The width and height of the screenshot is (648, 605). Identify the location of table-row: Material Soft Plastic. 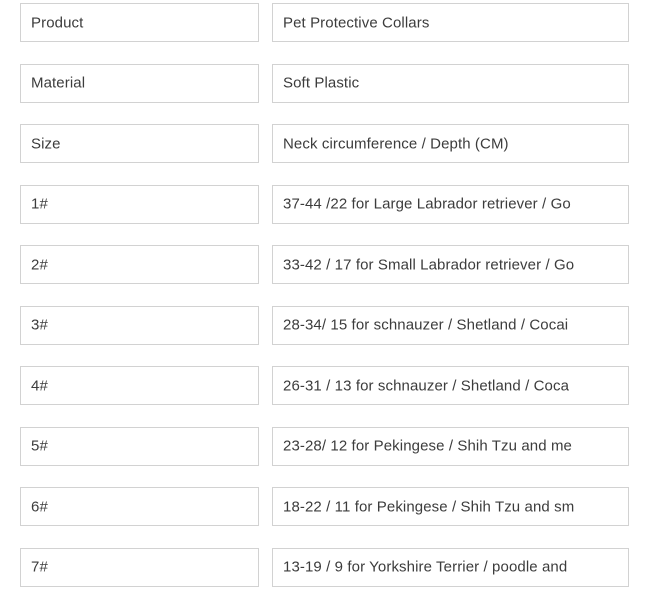
(324, 91).